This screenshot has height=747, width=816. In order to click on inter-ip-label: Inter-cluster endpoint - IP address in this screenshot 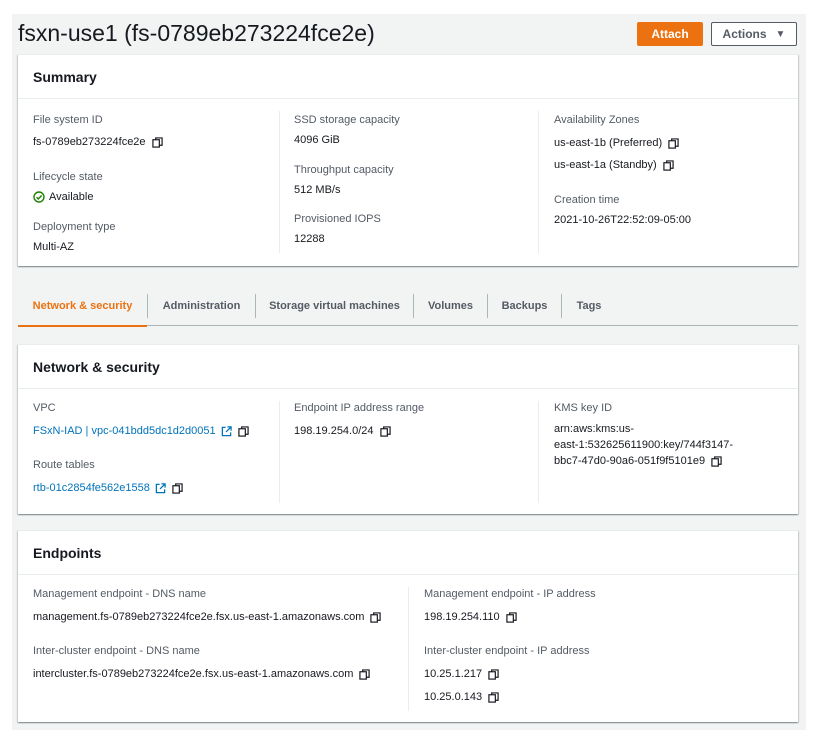, I will do `click(507, 651)`.